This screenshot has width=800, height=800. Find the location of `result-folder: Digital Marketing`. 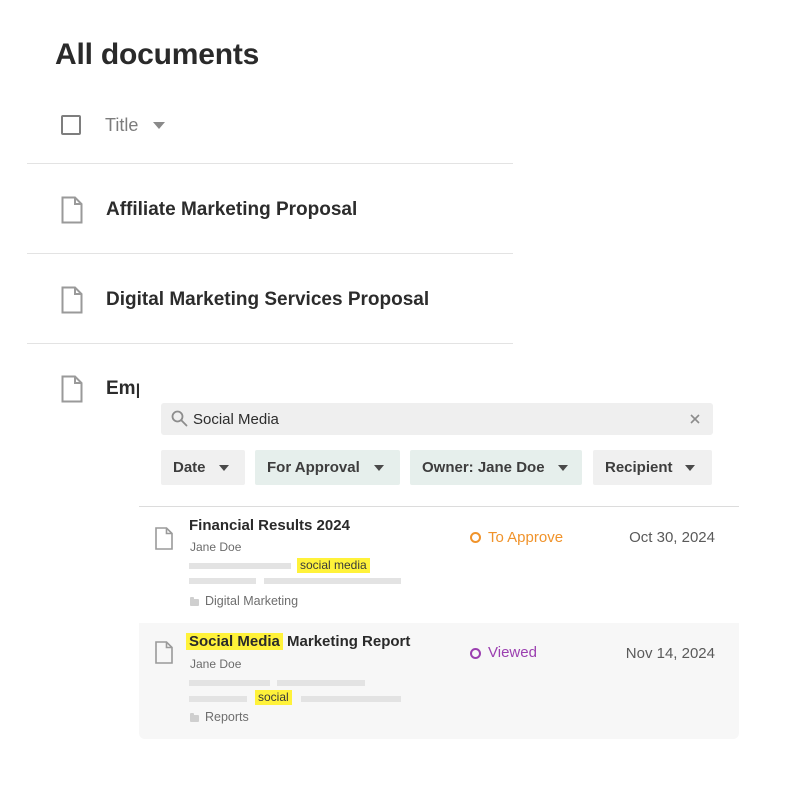

result-folder: Digital Marketing is located at coordinates (251, 601).